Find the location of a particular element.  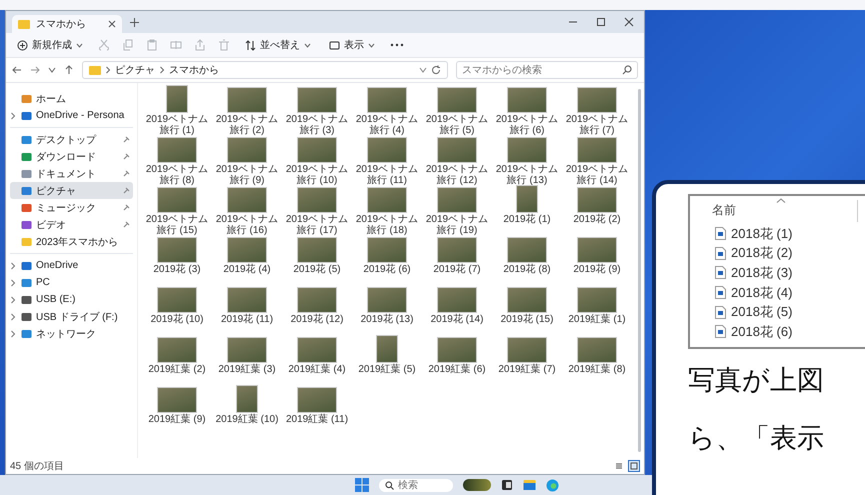

sidebar-item: PC is located at coordinates (71, 282).